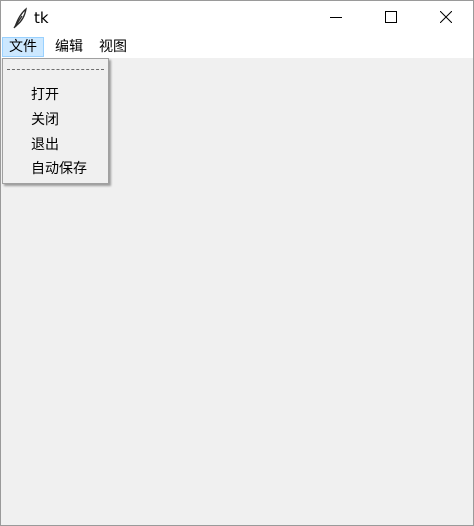 The width and height of the screenshot is (474, 526). I want to click on minimize-button, so click(336, 17).